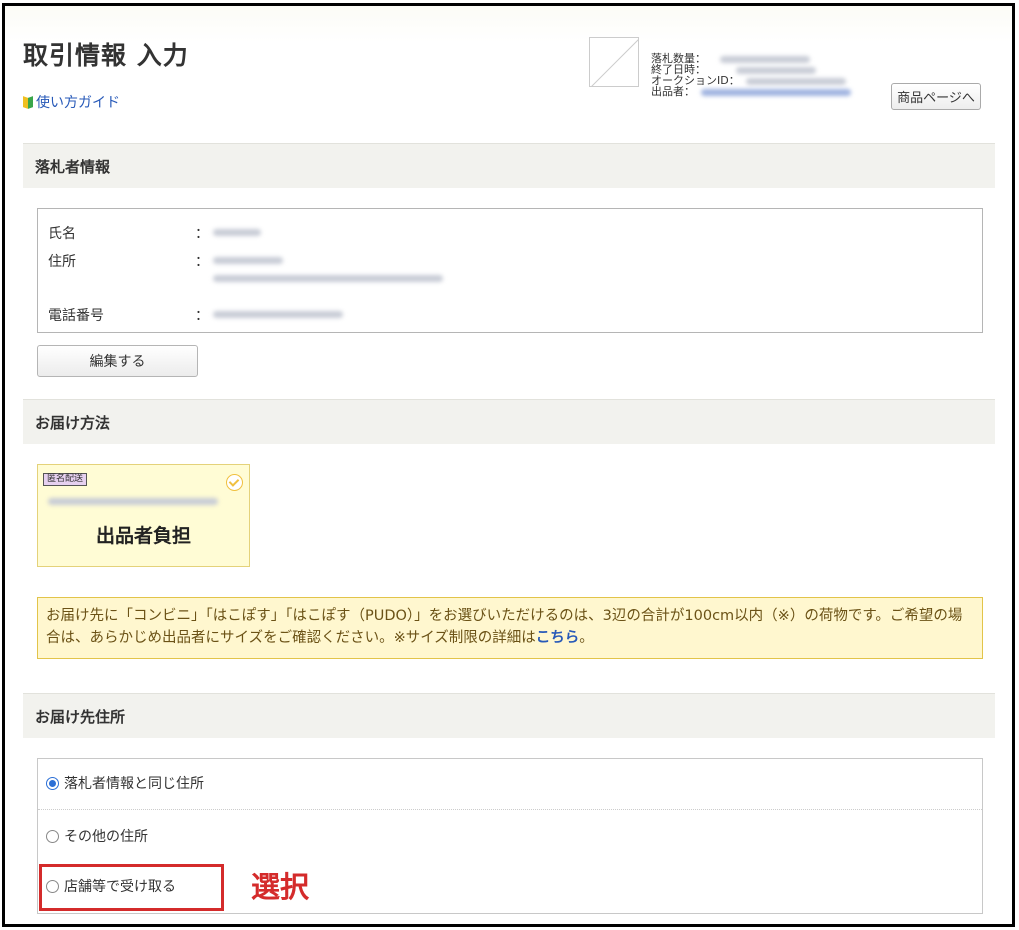 This screenshot has width=1019, height=930. I want to click on section-header-winner: 落札者情報, so click(509, 165).